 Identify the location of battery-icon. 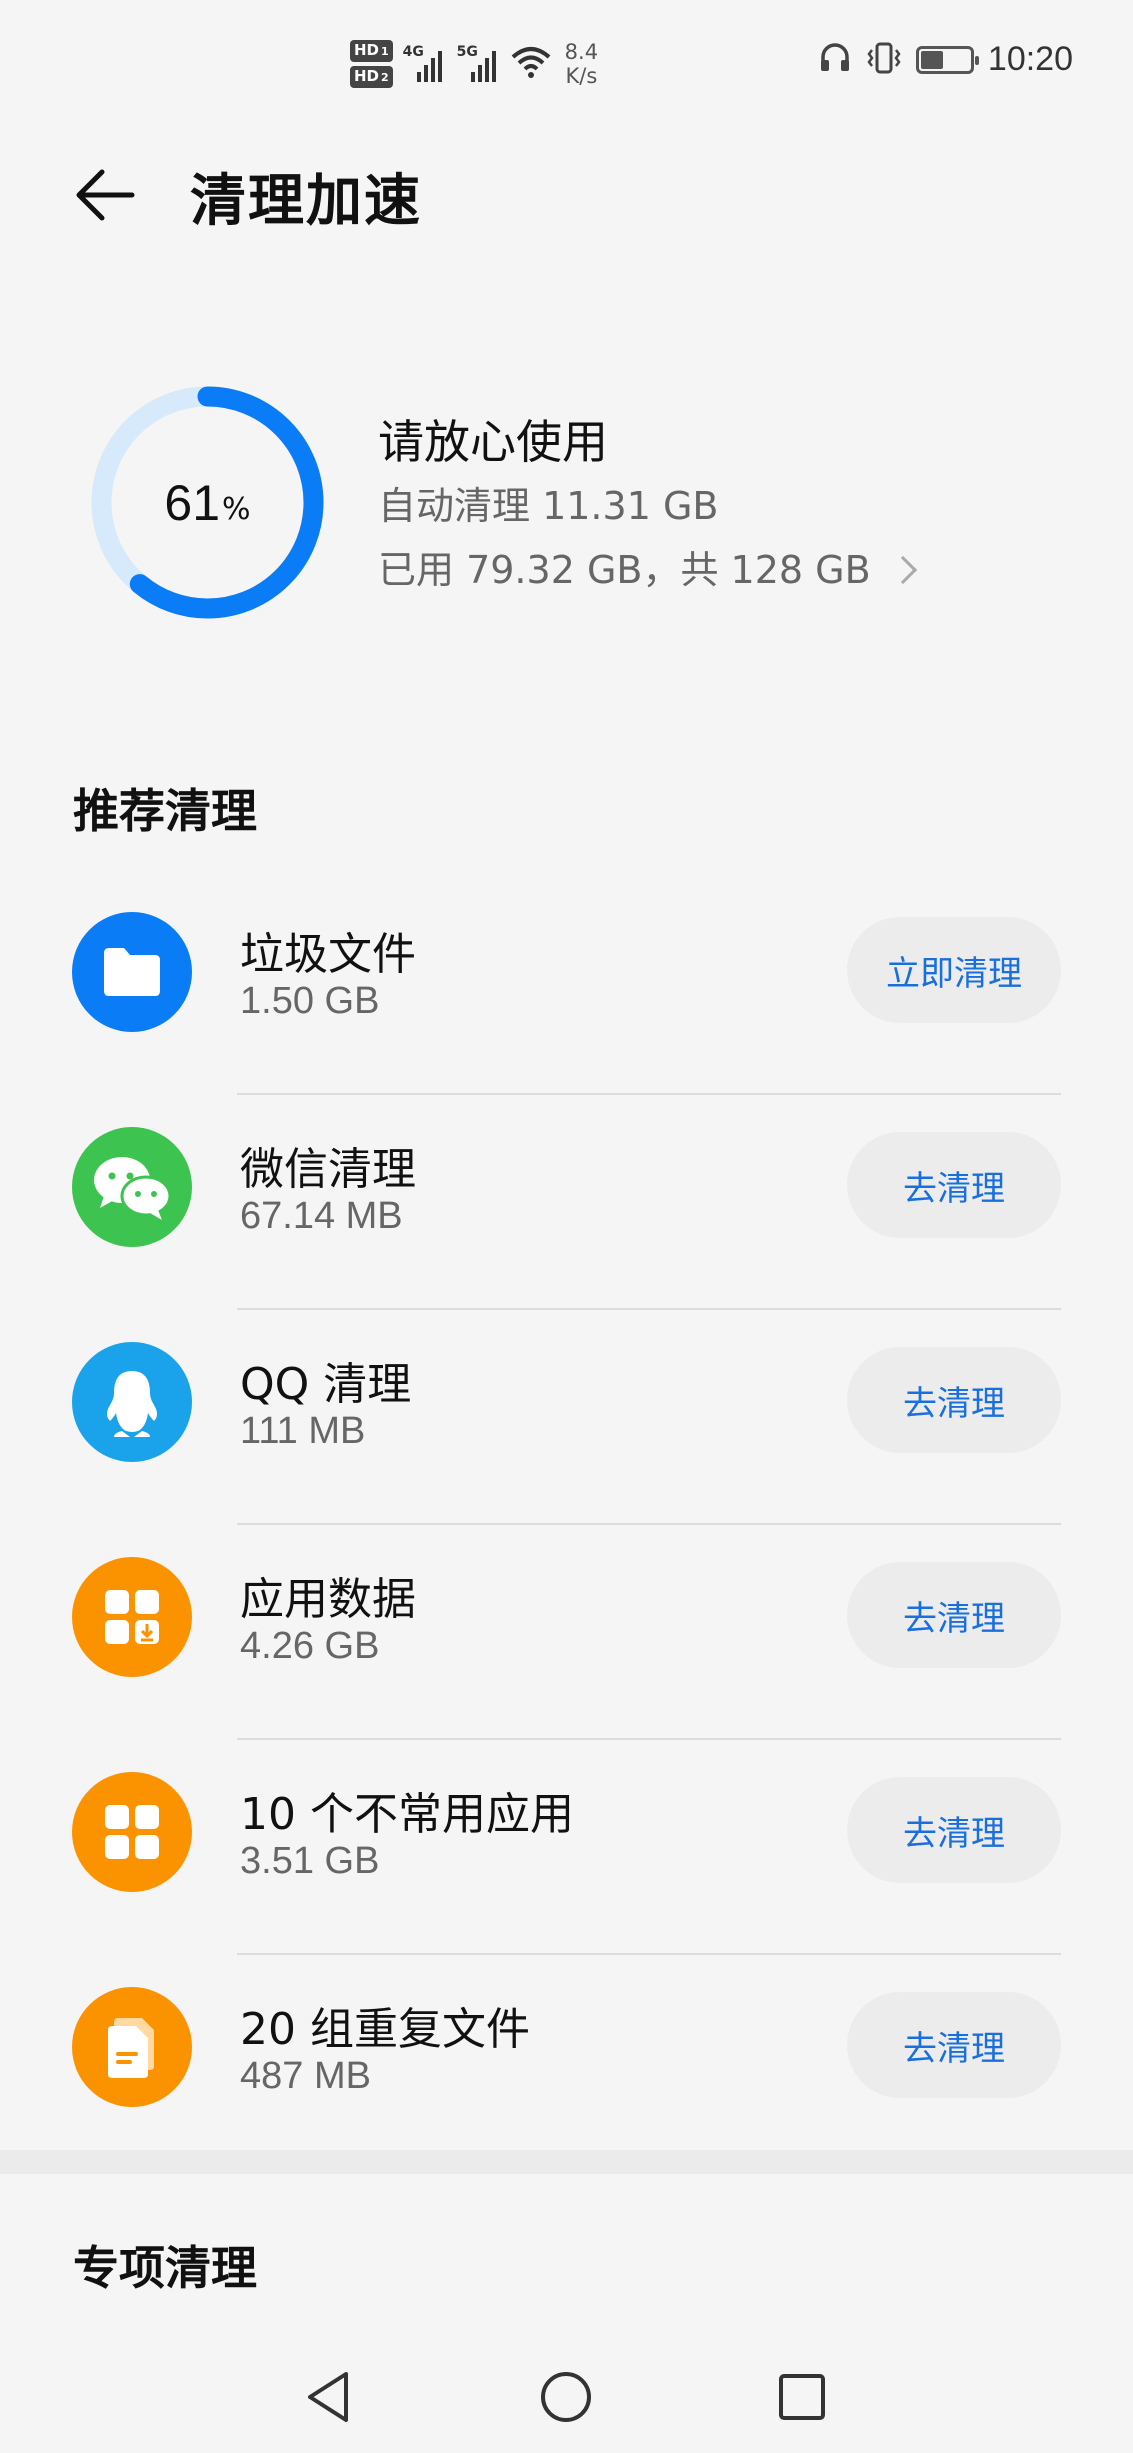
(947, 59).